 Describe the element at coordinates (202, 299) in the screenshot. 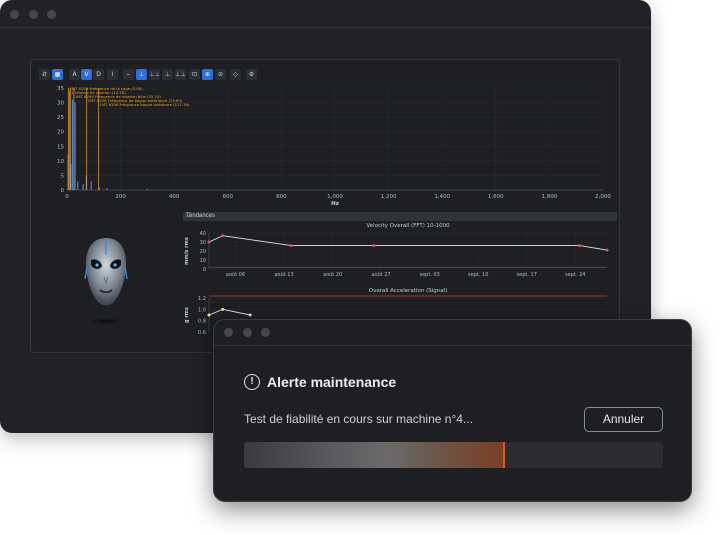

I see `trend-y-tick-label: 1.2` at that location.